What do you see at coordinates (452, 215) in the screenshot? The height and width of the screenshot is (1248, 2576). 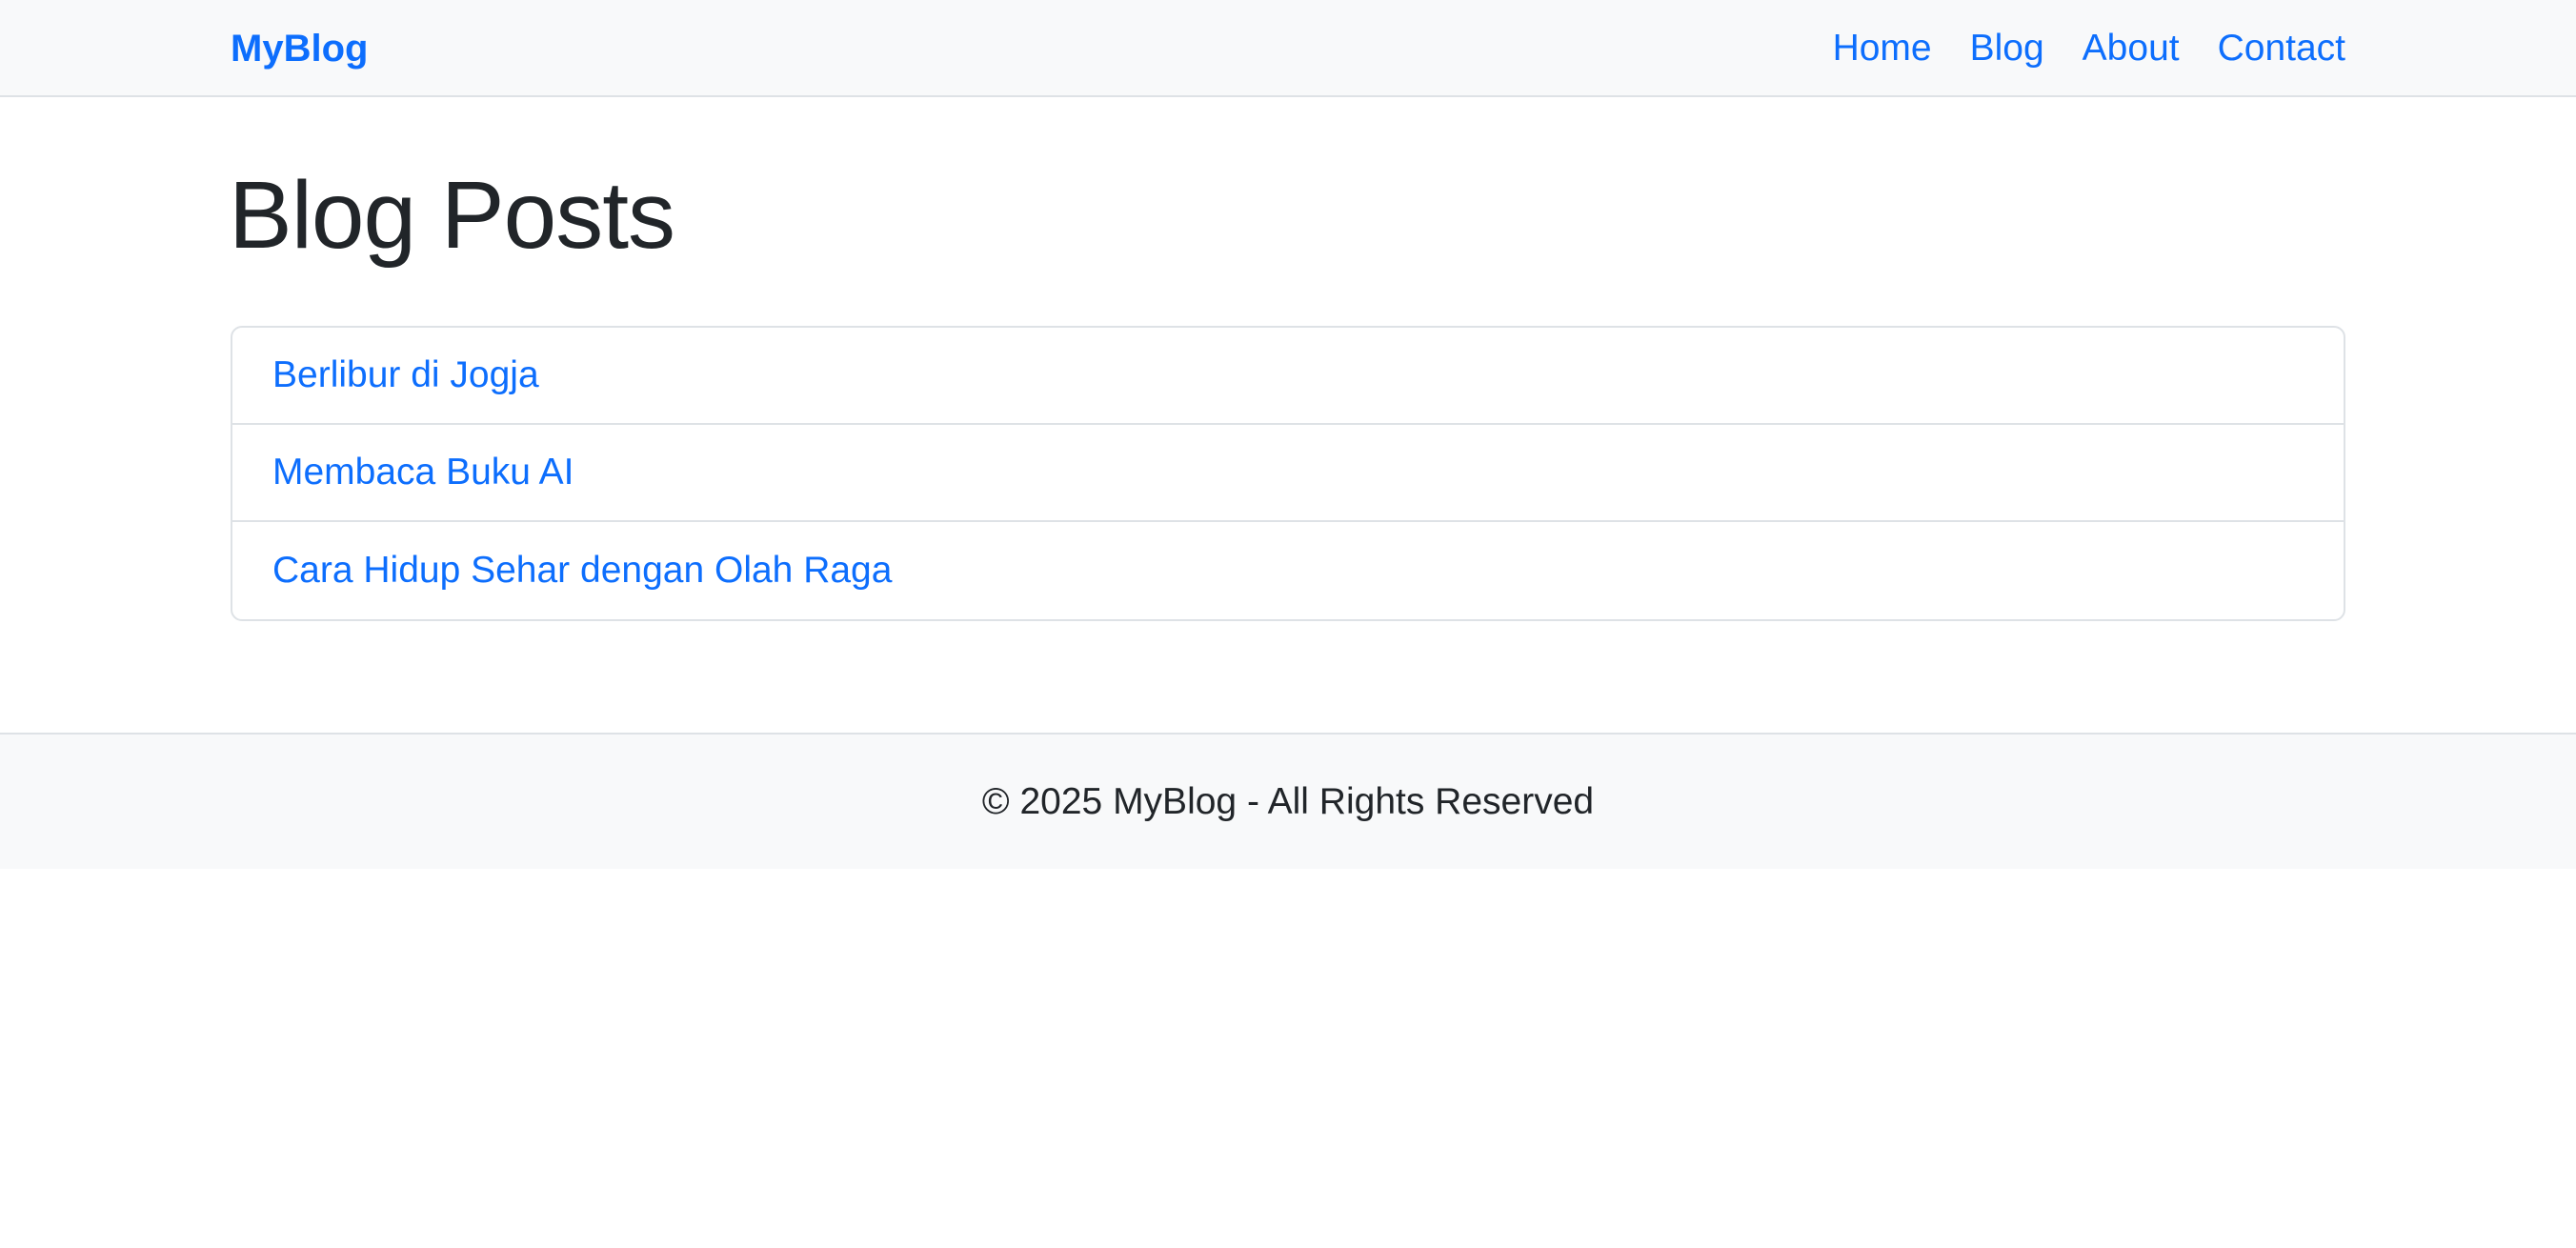 I see `page-title: Blog Posts` at bounding box center [452, 215].